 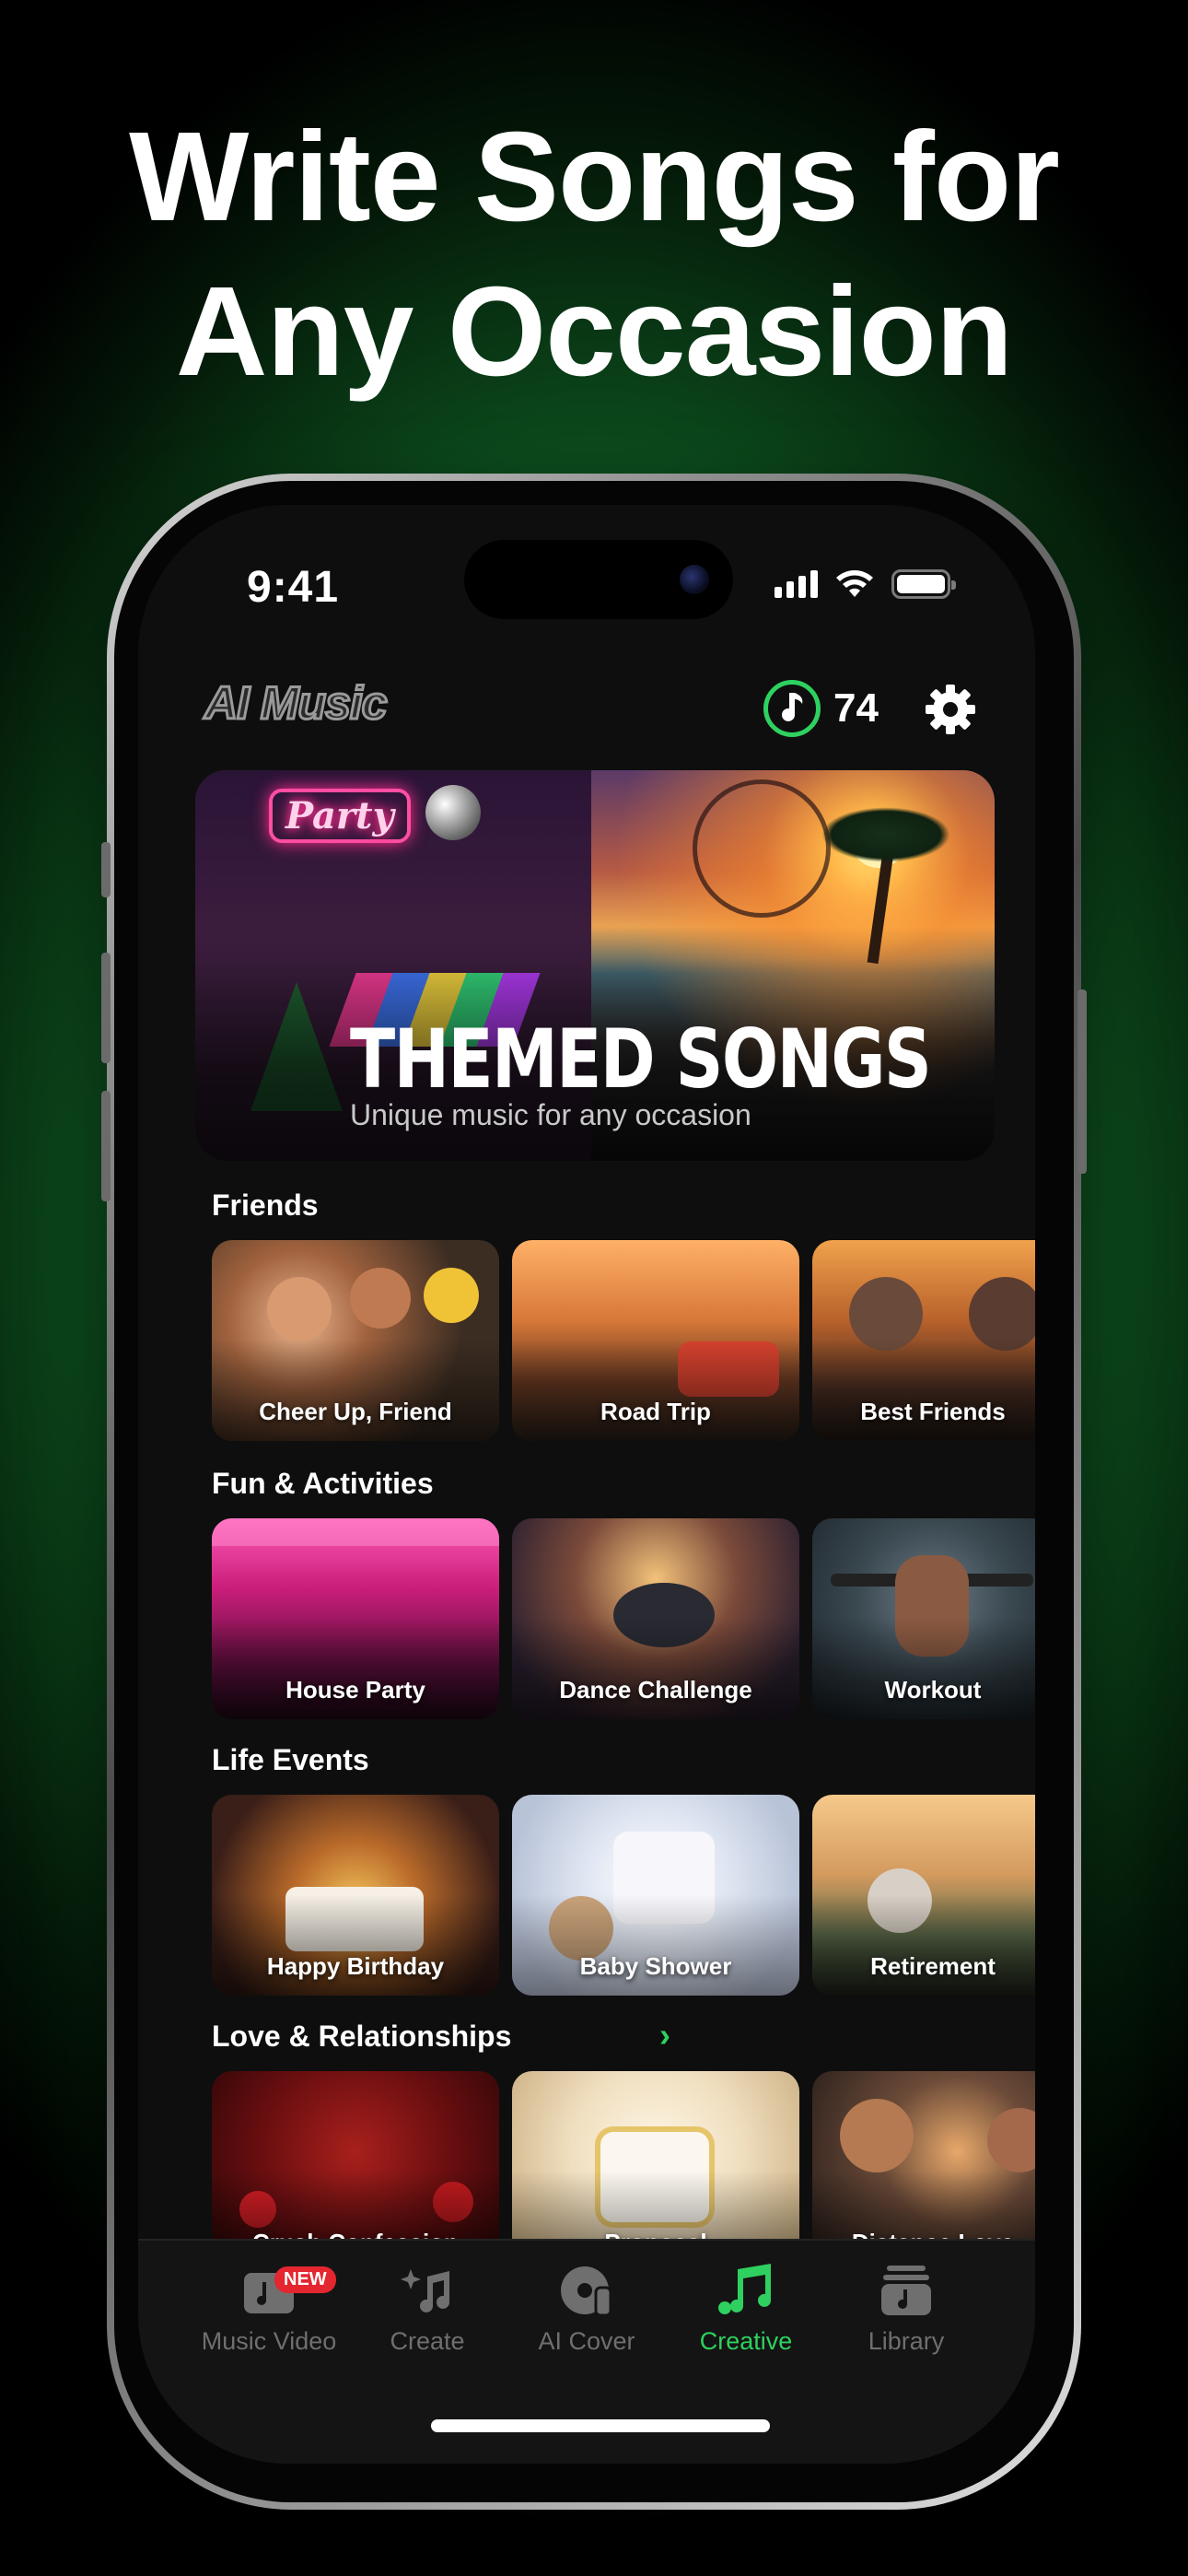 I want to click on card-label: Baby Shower, so click(x=655, y=1966).